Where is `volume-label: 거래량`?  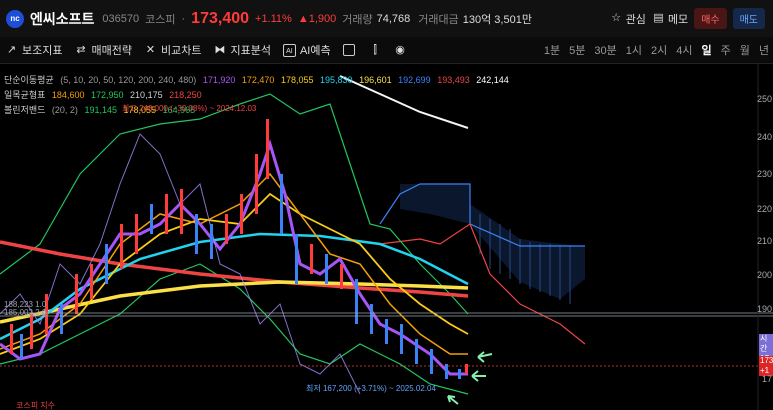
volume-label: 거래량 is located at coordinates (357, 19).